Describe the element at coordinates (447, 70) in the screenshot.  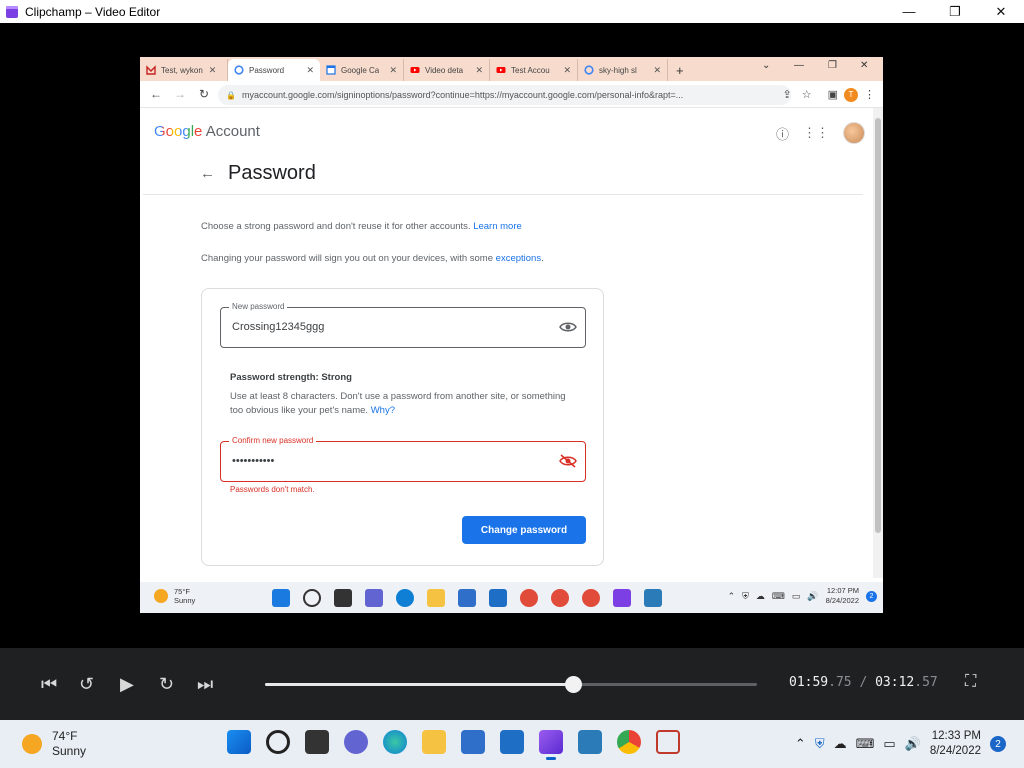
I see `browser-tab: Video deta ✕` at that location.